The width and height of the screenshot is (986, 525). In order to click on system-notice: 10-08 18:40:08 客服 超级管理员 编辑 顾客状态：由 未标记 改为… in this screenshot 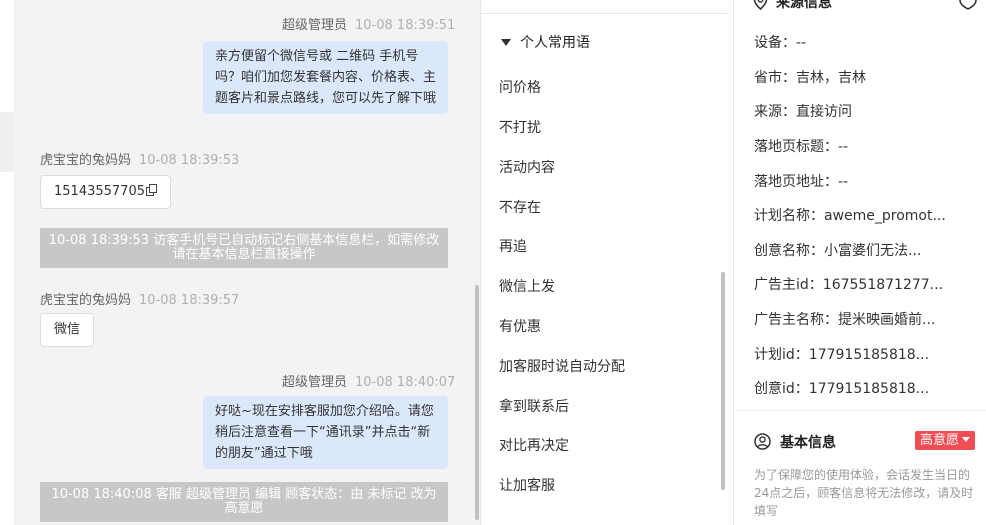, I will do `click(244, 502)`.